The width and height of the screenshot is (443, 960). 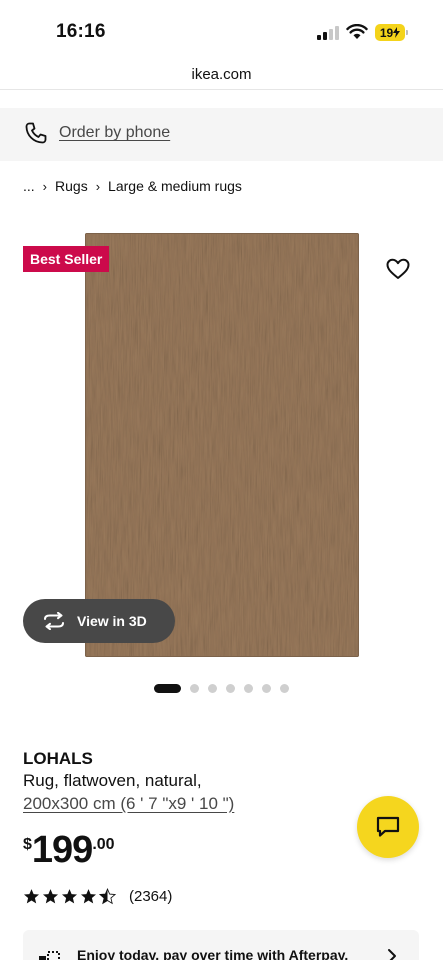 I want to click on url-bar: ikea.com, so click(x=221, y=76).